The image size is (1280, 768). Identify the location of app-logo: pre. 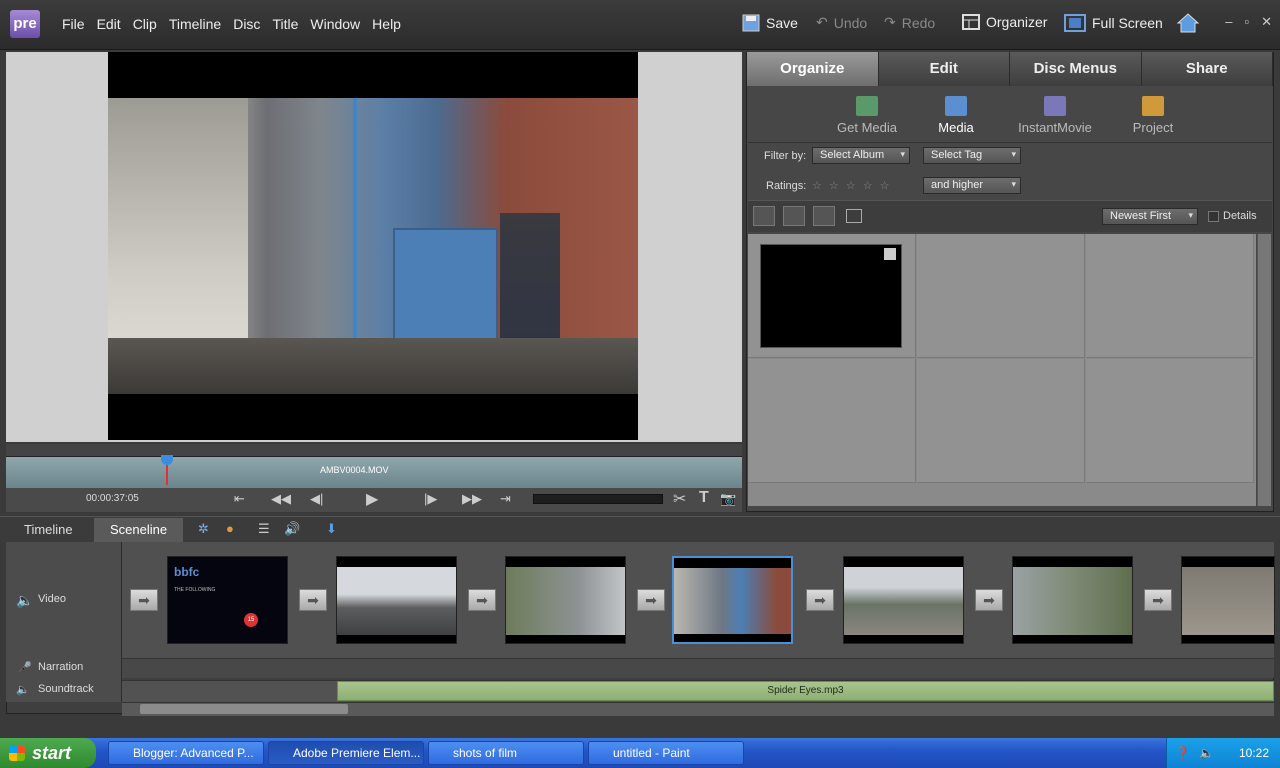
(25, 24).